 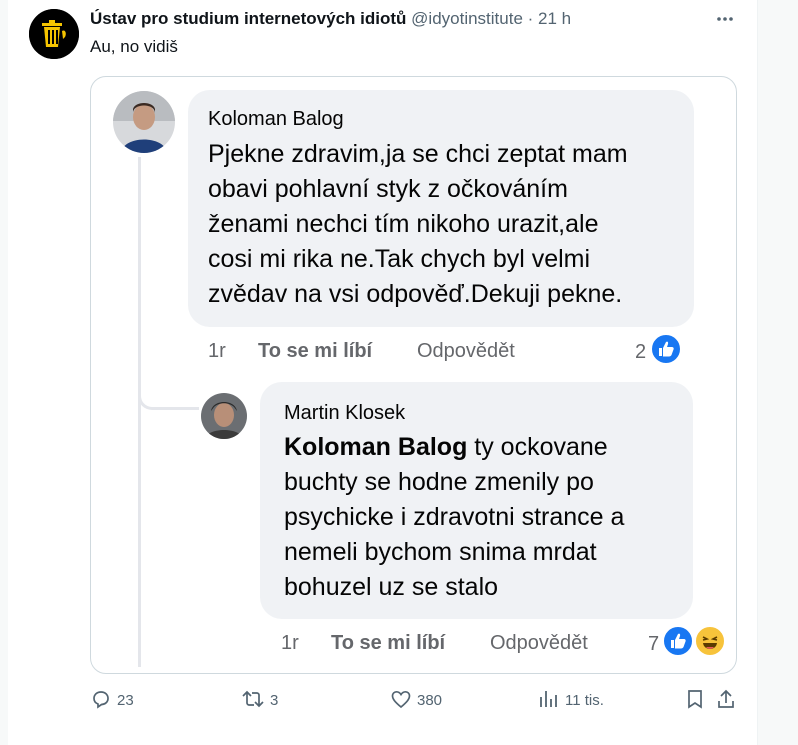 I want to click on trash-logo-icon, so click(x=54, y=34).